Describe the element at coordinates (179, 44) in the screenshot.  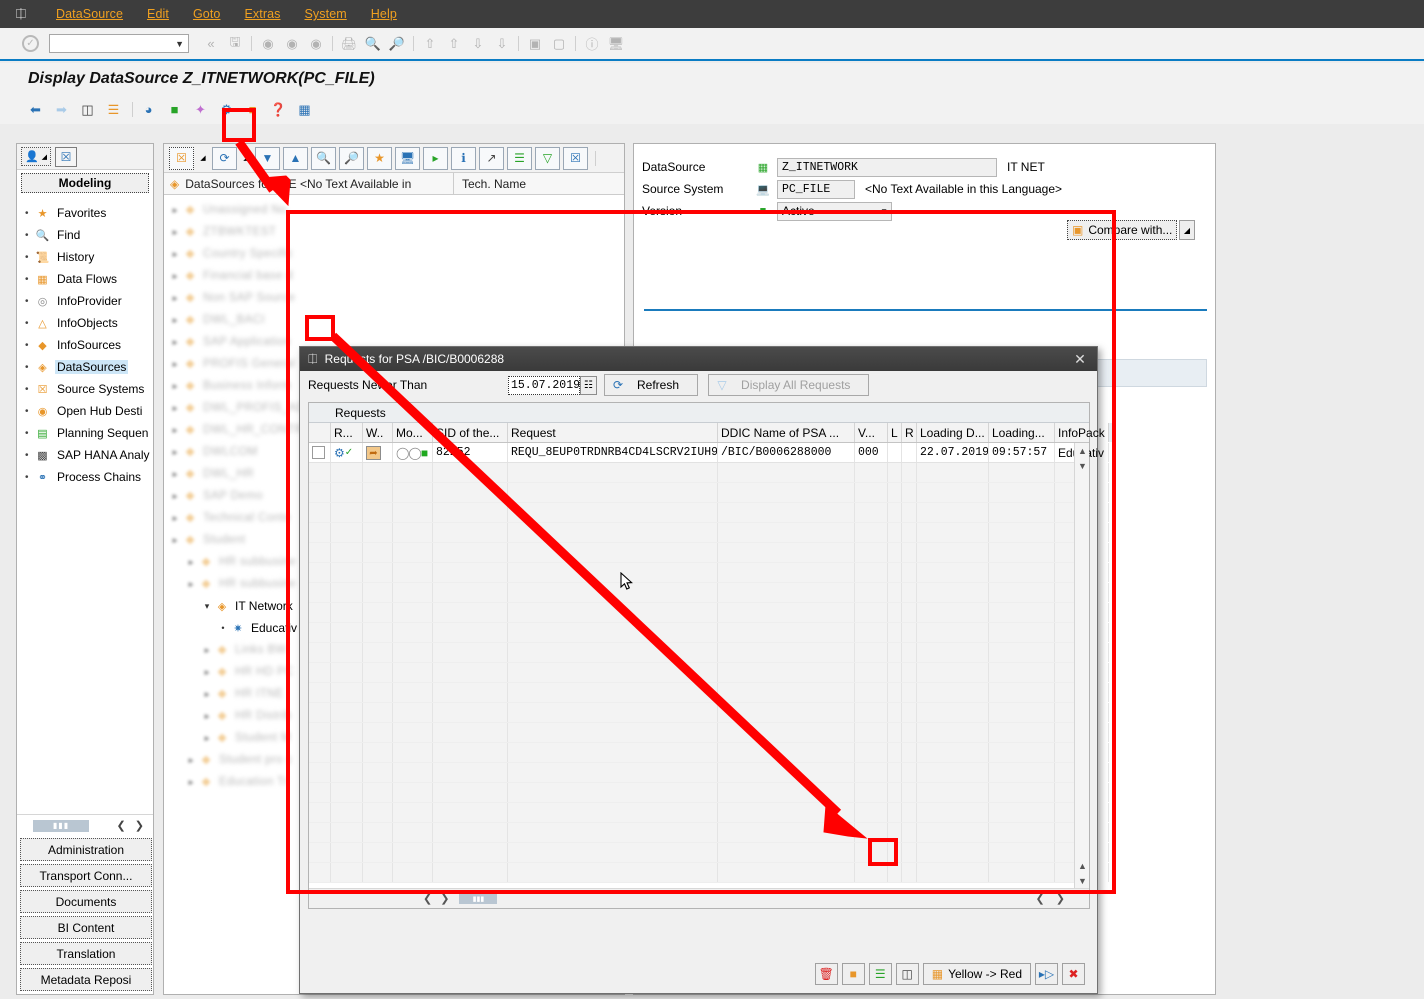
I see `chevron-down-icon: ▼` at that location.